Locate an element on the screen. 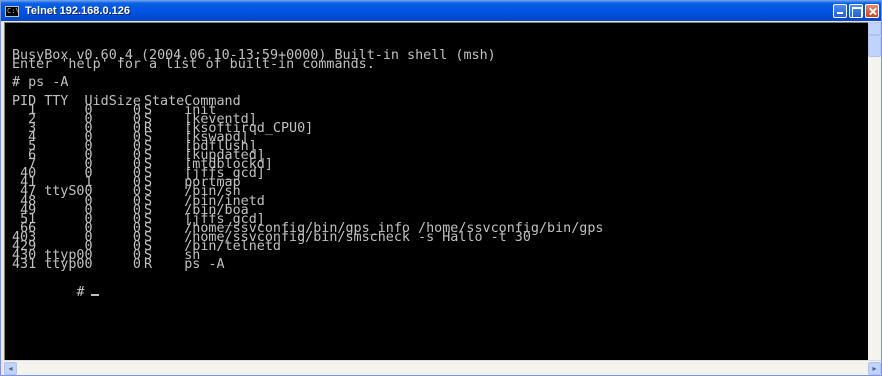 The width and height of the screenshot is (882, 376). process-row: 47 ttyS0 0 0 S/bin/sh is located at coordinates (307, 192).